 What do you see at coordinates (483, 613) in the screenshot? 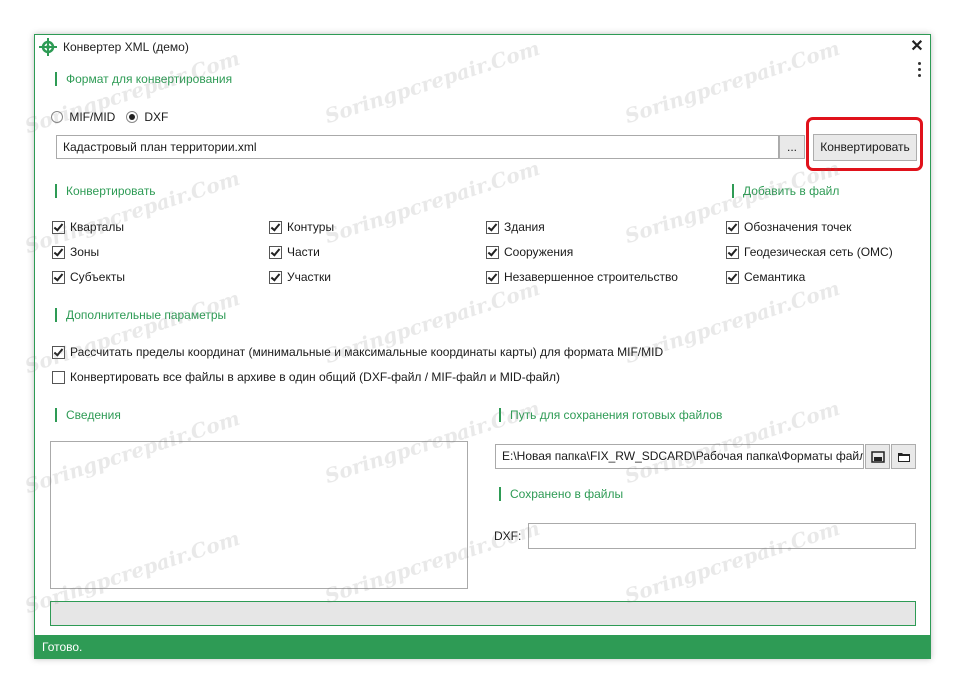
I see `progress-bar` at bounding box center [483, 613].